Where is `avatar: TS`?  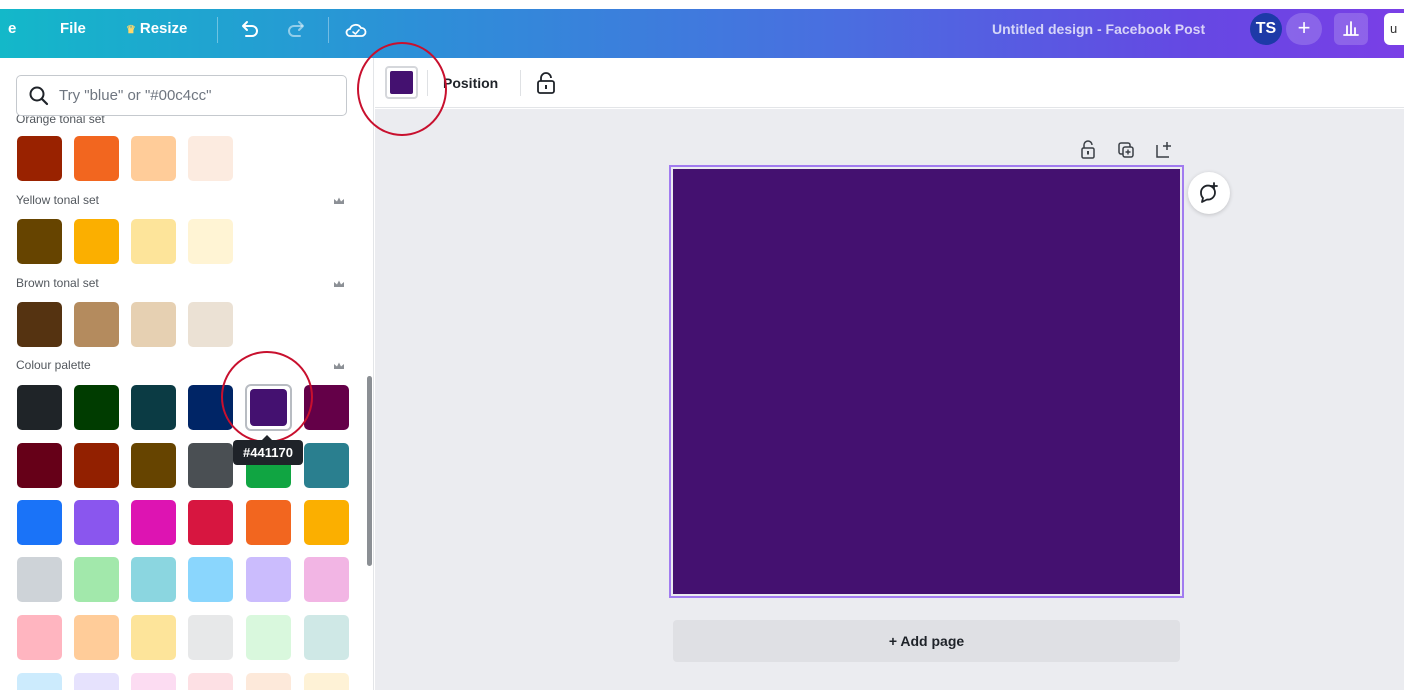
avatar: TS is located at coordinates (1266, 29).